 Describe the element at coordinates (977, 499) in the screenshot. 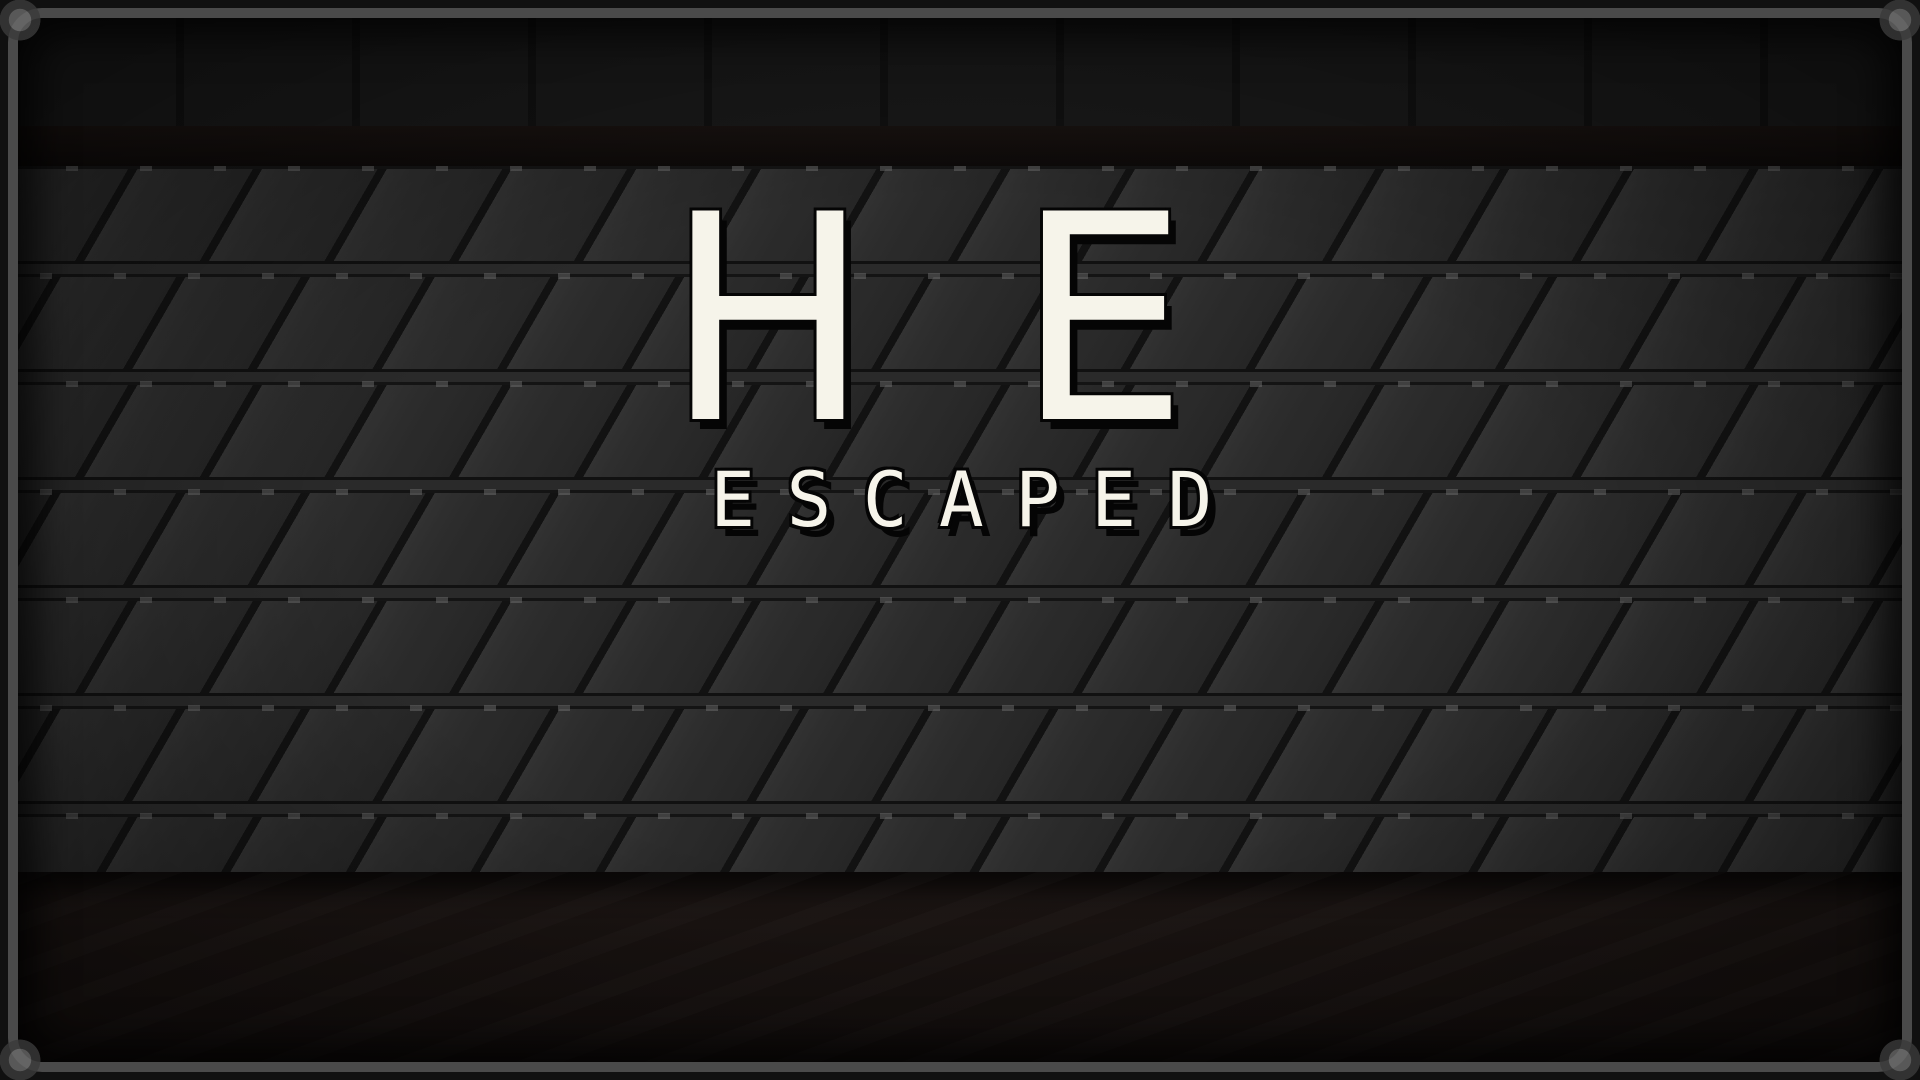

I see `title-subtitle: ESCAPED` at that location.